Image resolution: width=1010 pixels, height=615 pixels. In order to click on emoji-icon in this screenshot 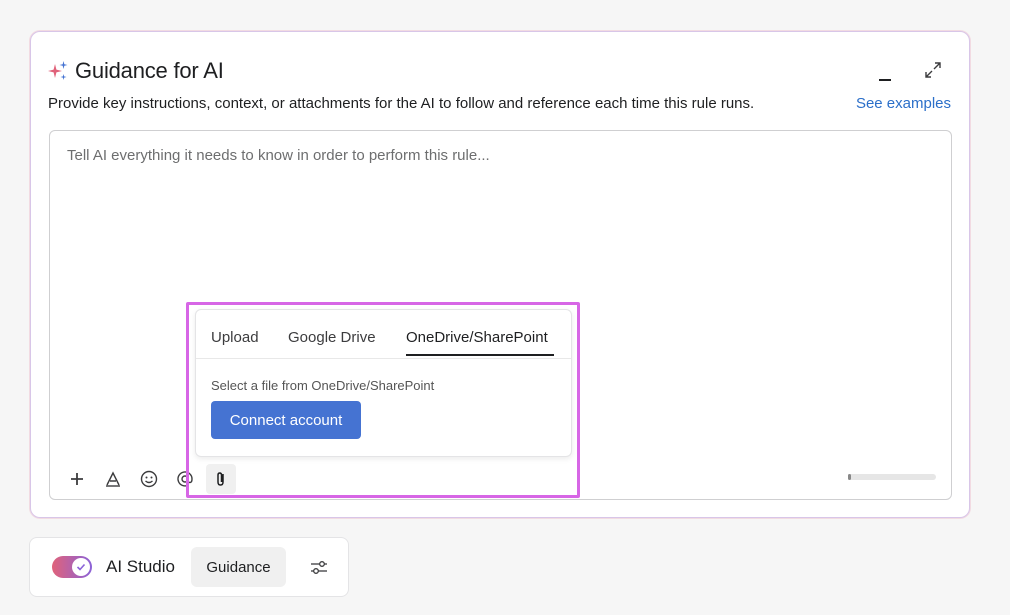, I will do `click(149, 479)`.